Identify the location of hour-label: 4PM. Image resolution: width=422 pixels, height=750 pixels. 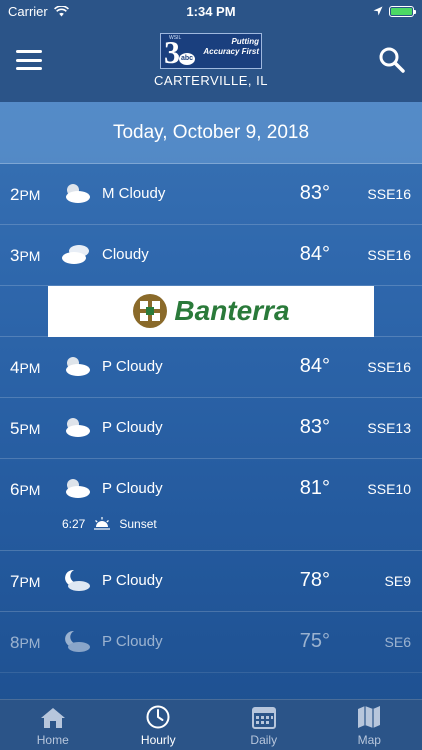
(25, 367).